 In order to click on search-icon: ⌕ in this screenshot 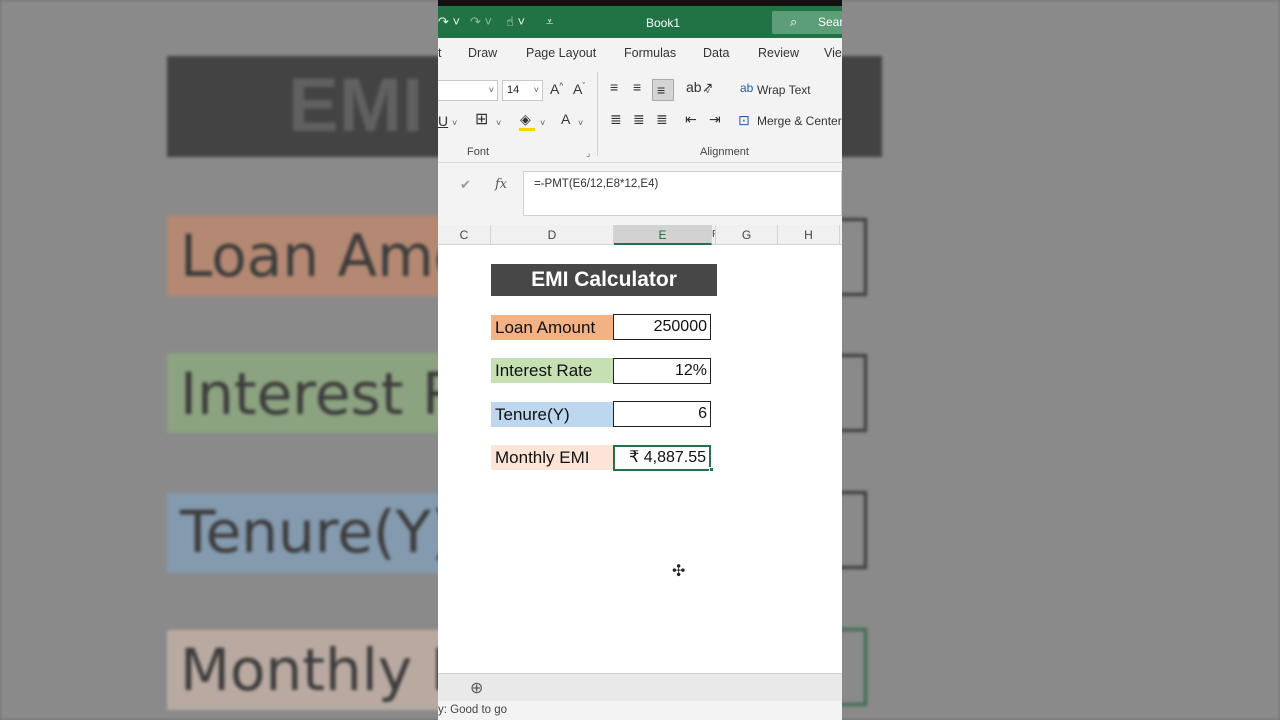, I will do `click(794, 21)`.